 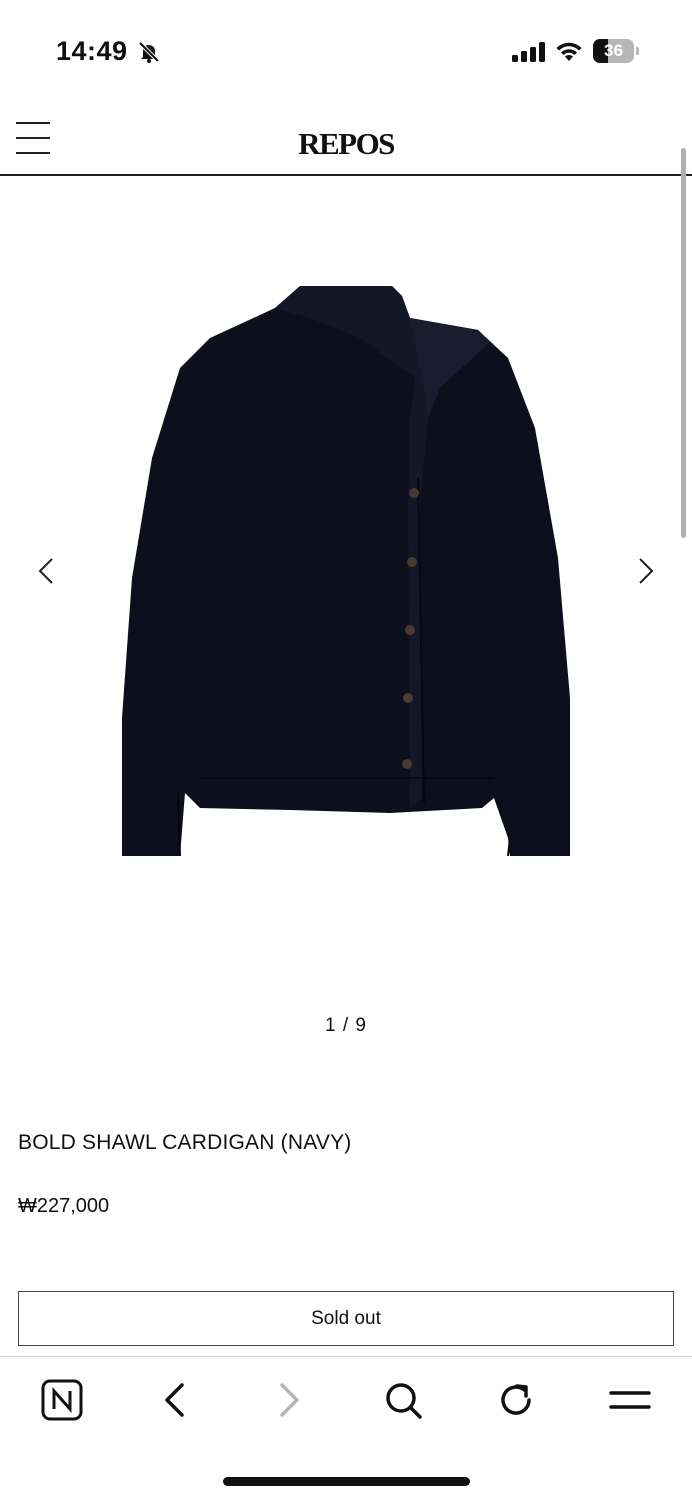 What do you see at coordinates (516, 1400) in the screenshot?
I see `refresh-icon` at bounding box center [516, 1400].